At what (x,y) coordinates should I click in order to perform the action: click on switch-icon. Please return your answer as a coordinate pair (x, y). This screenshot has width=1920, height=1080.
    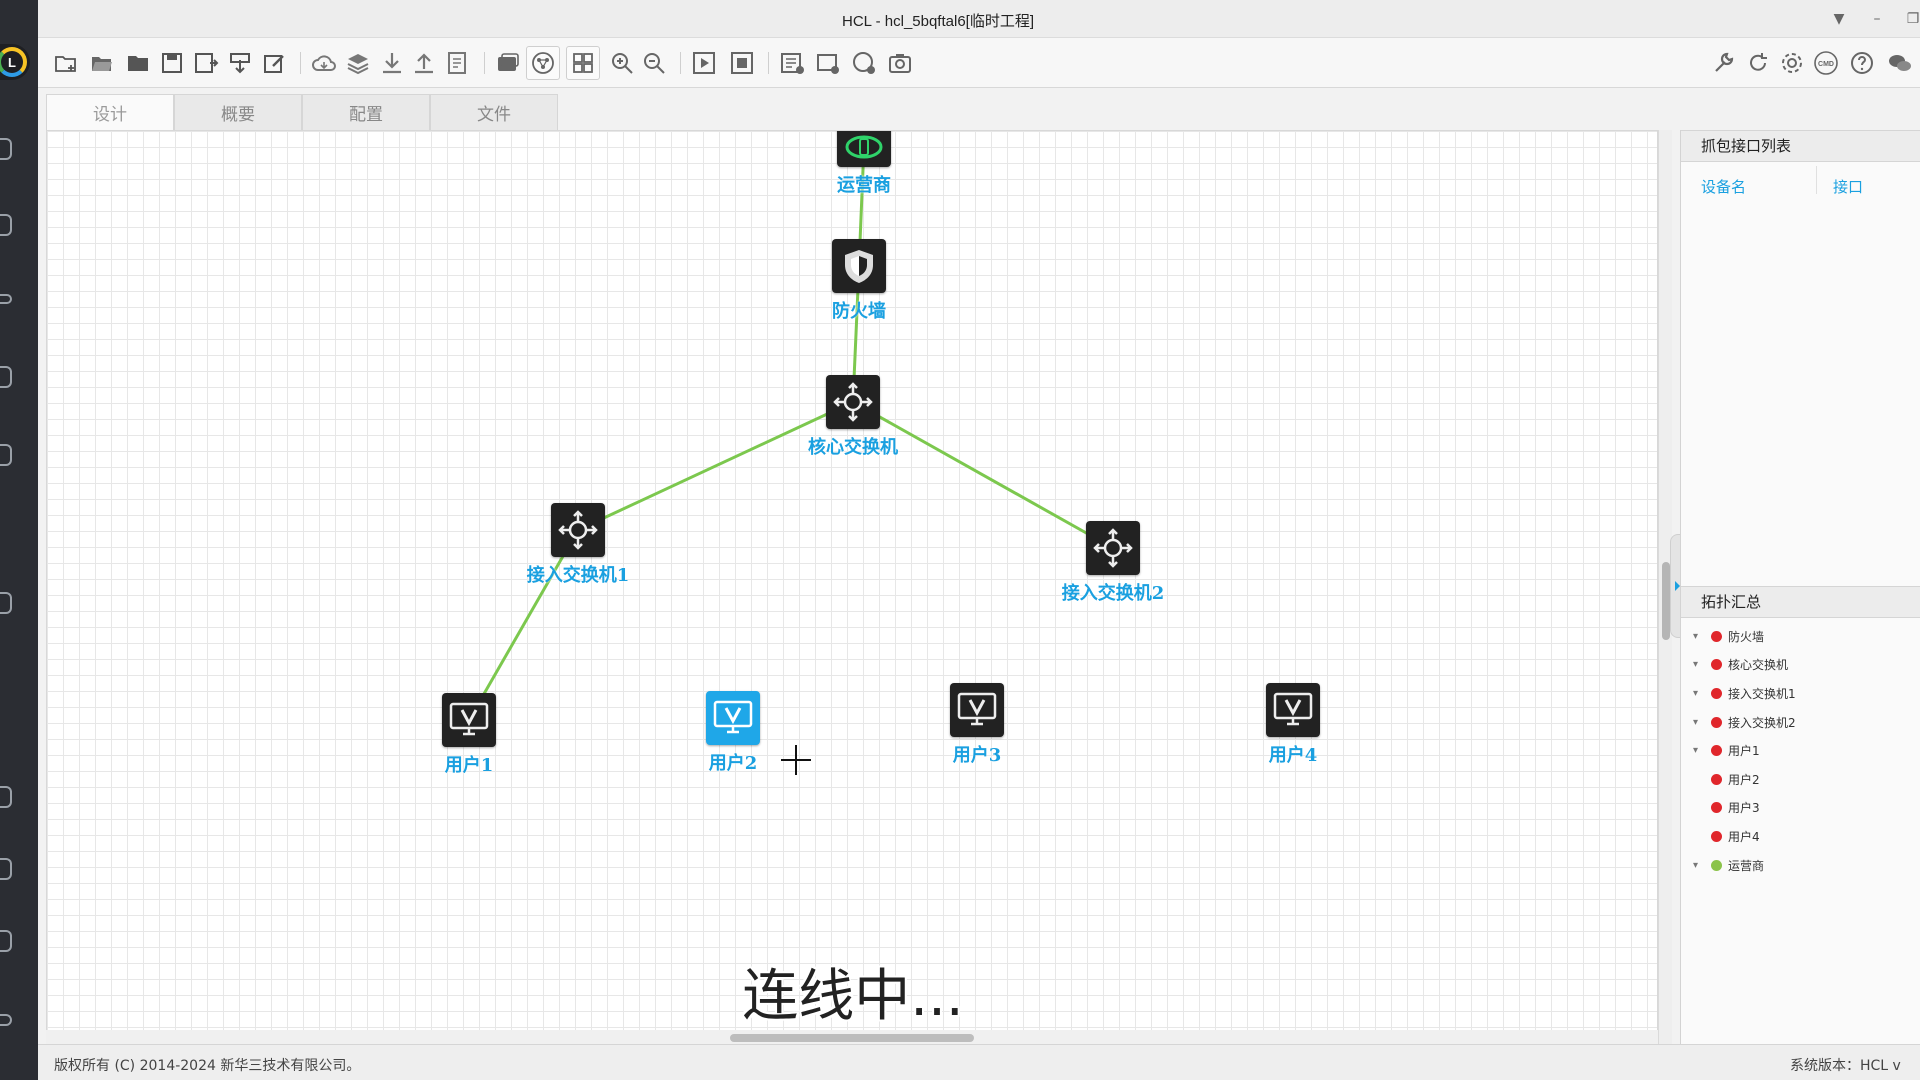
    Looking at the image, I should click on (1113, 548).